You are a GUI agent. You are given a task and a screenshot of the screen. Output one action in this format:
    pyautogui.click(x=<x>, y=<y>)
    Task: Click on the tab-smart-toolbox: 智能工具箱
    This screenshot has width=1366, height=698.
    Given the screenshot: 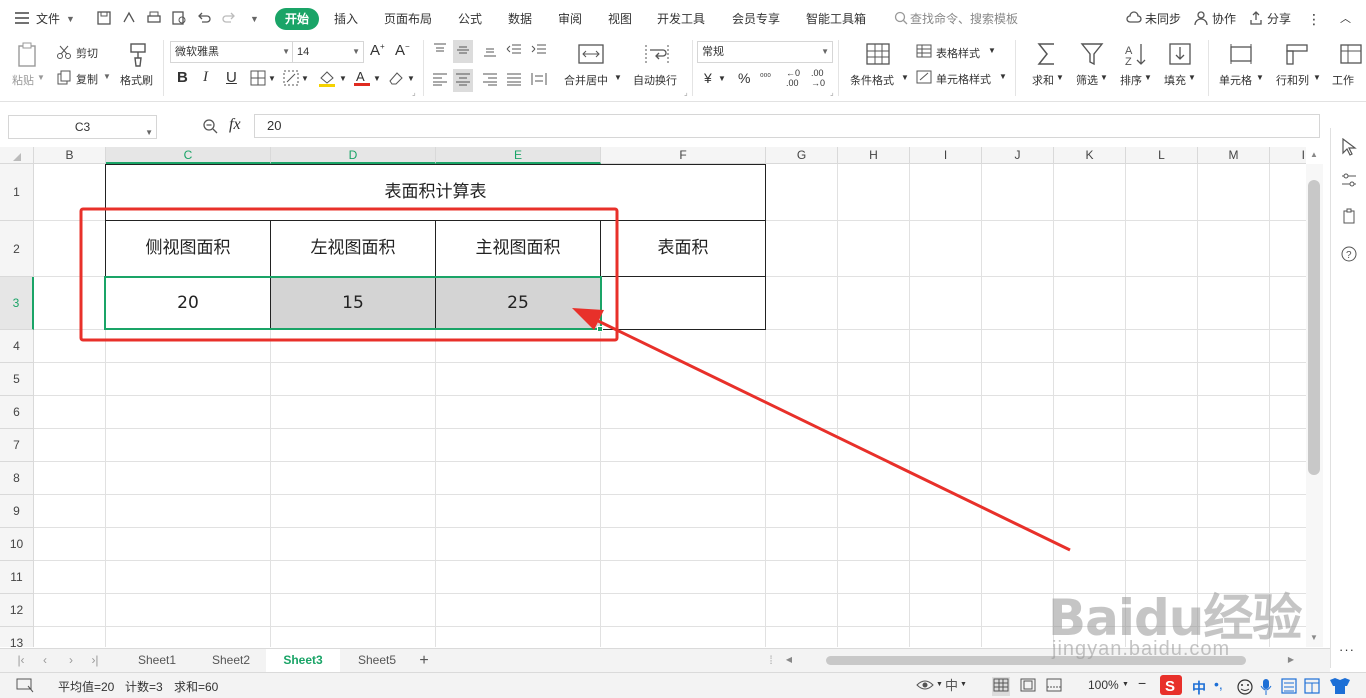 What is the action you would take?
    pyautogui.click(x=836, y=19)
    